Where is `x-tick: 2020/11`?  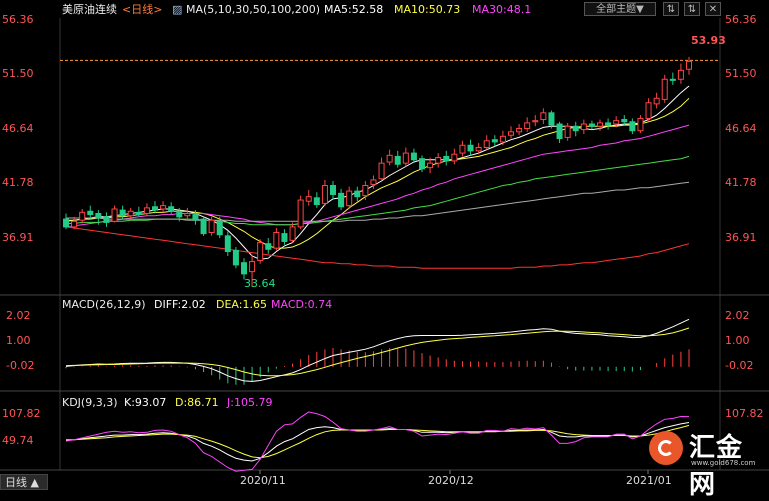 x-tick: 2020/11 is located at coordinates (263, 480).